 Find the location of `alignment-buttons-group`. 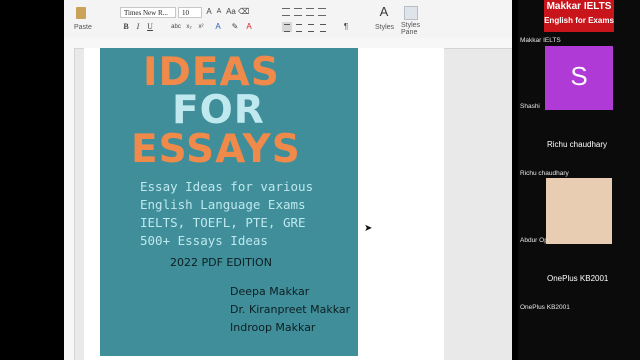

alignment-buttons-group is located at coordinates (310, 27).